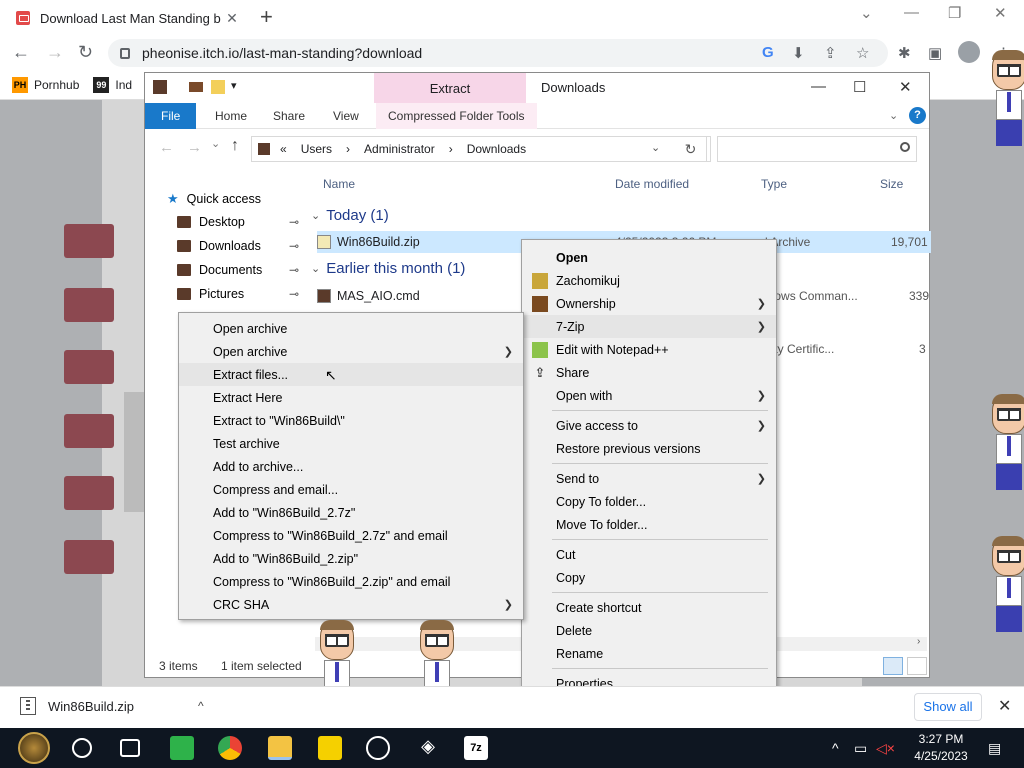 The width and height of the screenshot is (1024, 768). Describe the element at coordinates (935, 53) in the screenshot. I see `sidepanel-icon: ▣` at that location.